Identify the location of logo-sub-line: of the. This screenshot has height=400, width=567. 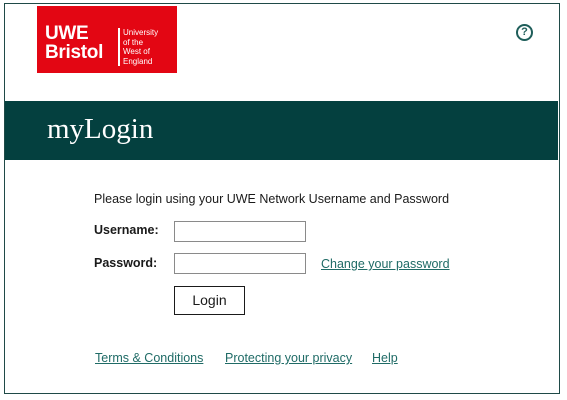
(133, 42).